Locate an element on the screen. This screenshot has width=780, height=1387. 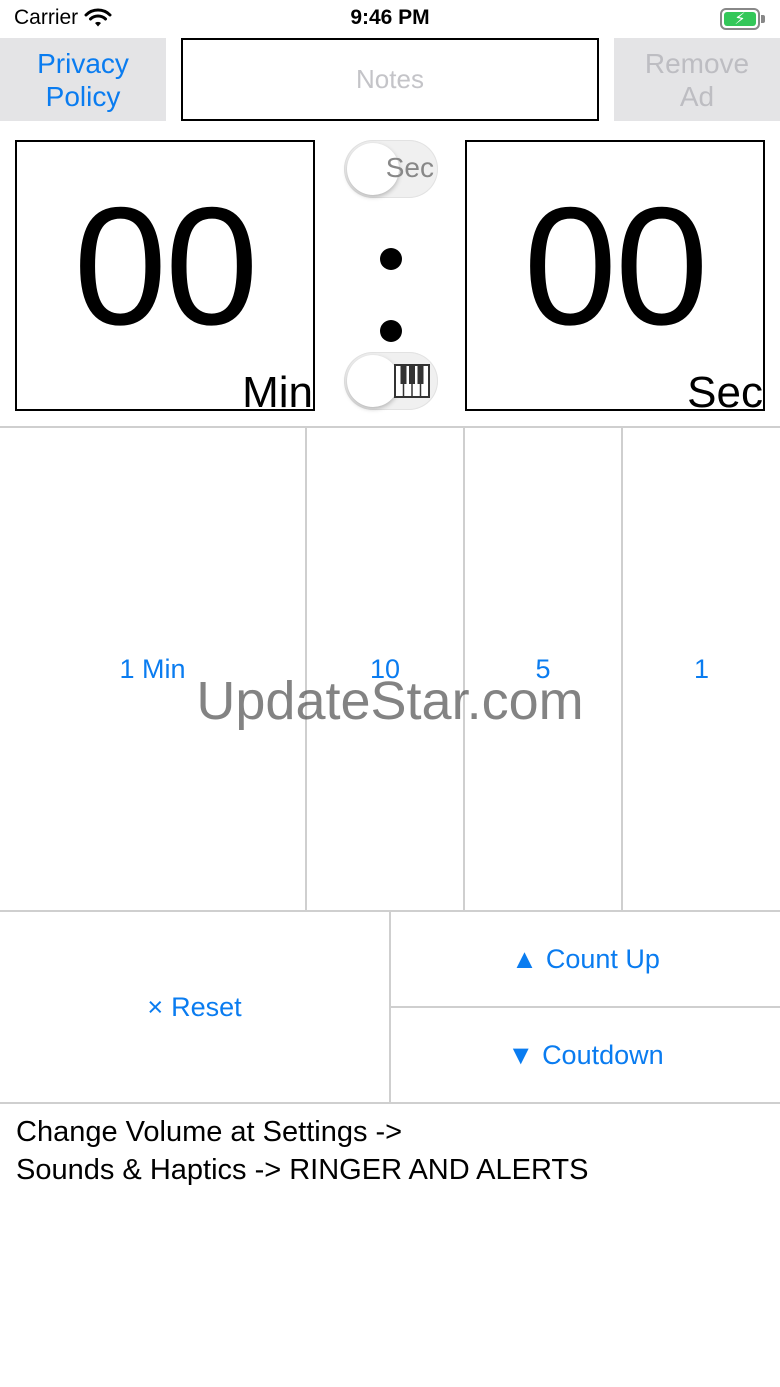
remove-ad-line1: Remove is located at coordinates (697, 63).